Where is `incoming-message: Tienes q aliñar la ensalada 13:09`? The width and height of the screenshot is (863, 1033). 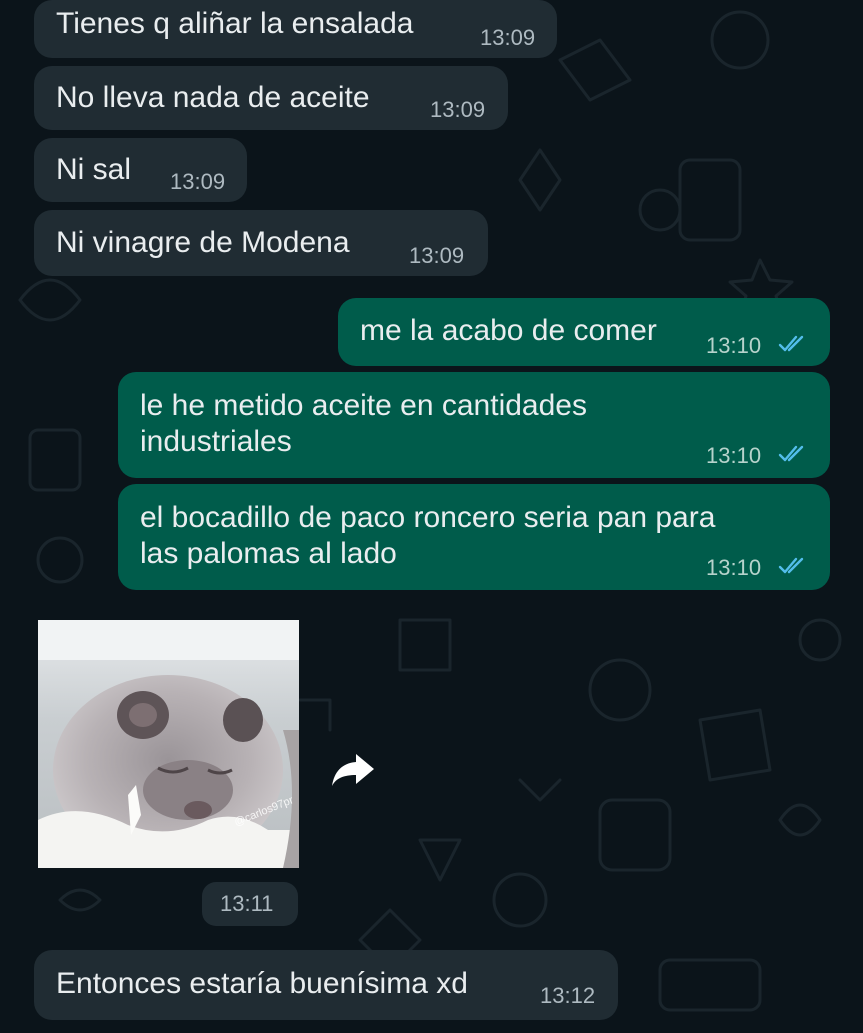 incoming-message: Tienes q aliñar la ensalada 13:09 is located at coordinates (295, 29).